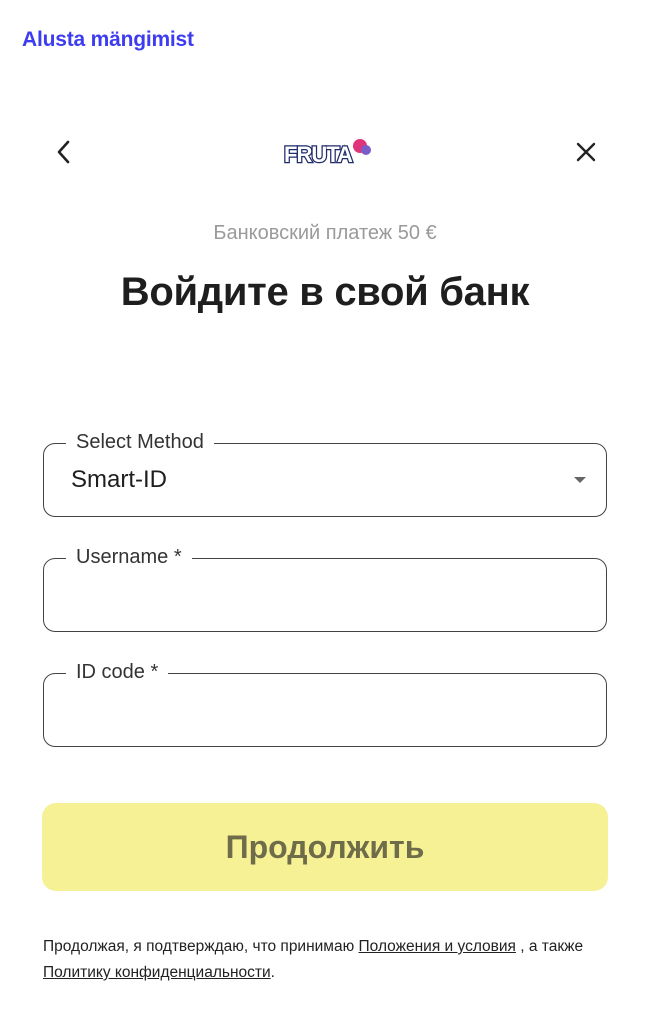 This screenshot has height=1024, width=650. I want to click on legal-text-middle: , а также, so click(549, 946).